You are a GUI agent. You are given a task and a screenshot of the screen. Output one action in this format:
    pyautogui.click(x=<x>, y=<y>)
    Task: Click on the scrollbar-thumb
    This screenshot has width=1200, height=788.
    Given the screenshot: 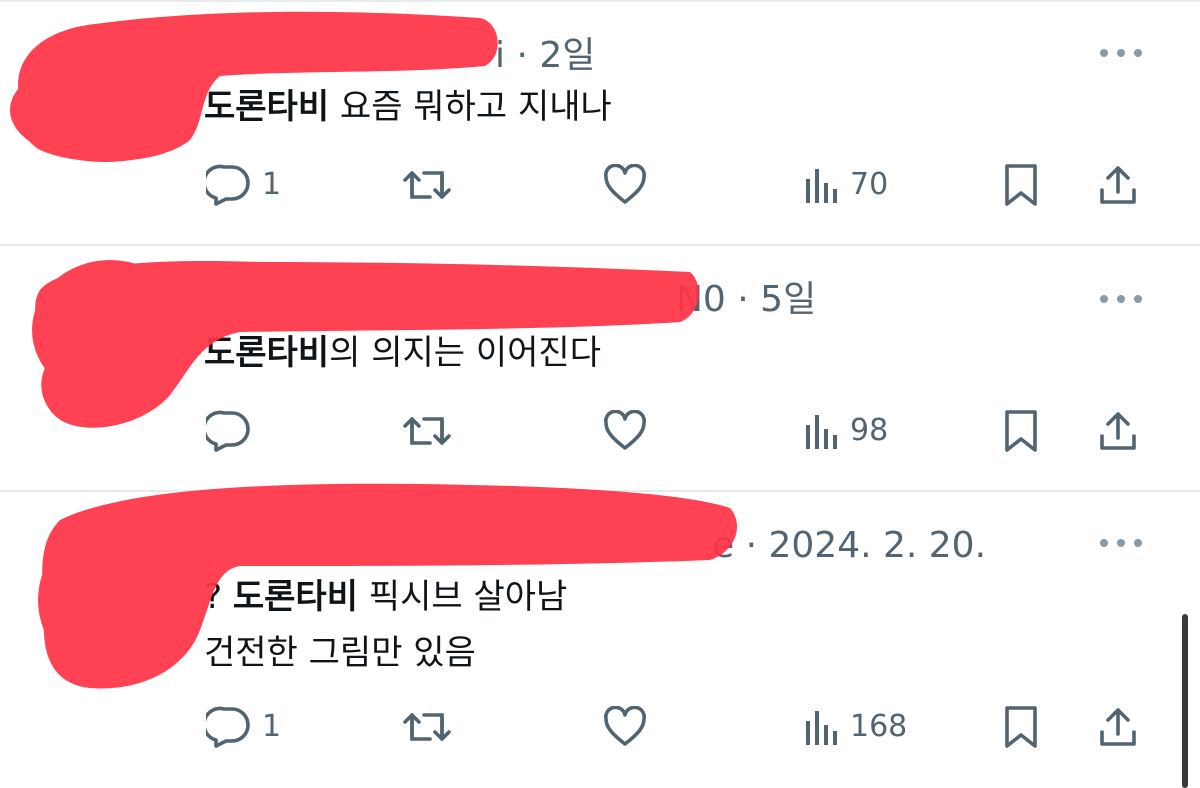 What is the action you would take?
    pyautogui.click(x=1185, y=701)
    